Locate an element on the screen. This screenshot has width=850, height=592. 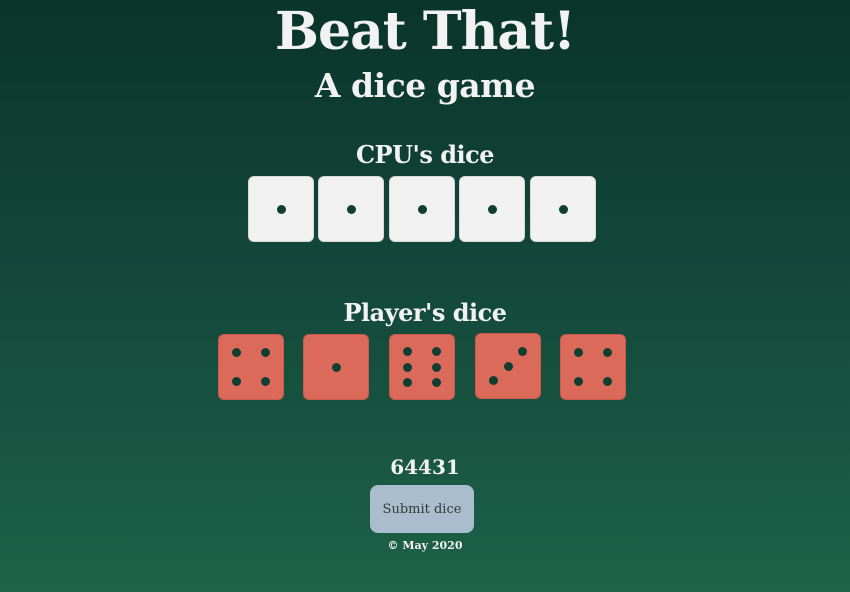
player-dice-row is located at coordinates (425, 367).